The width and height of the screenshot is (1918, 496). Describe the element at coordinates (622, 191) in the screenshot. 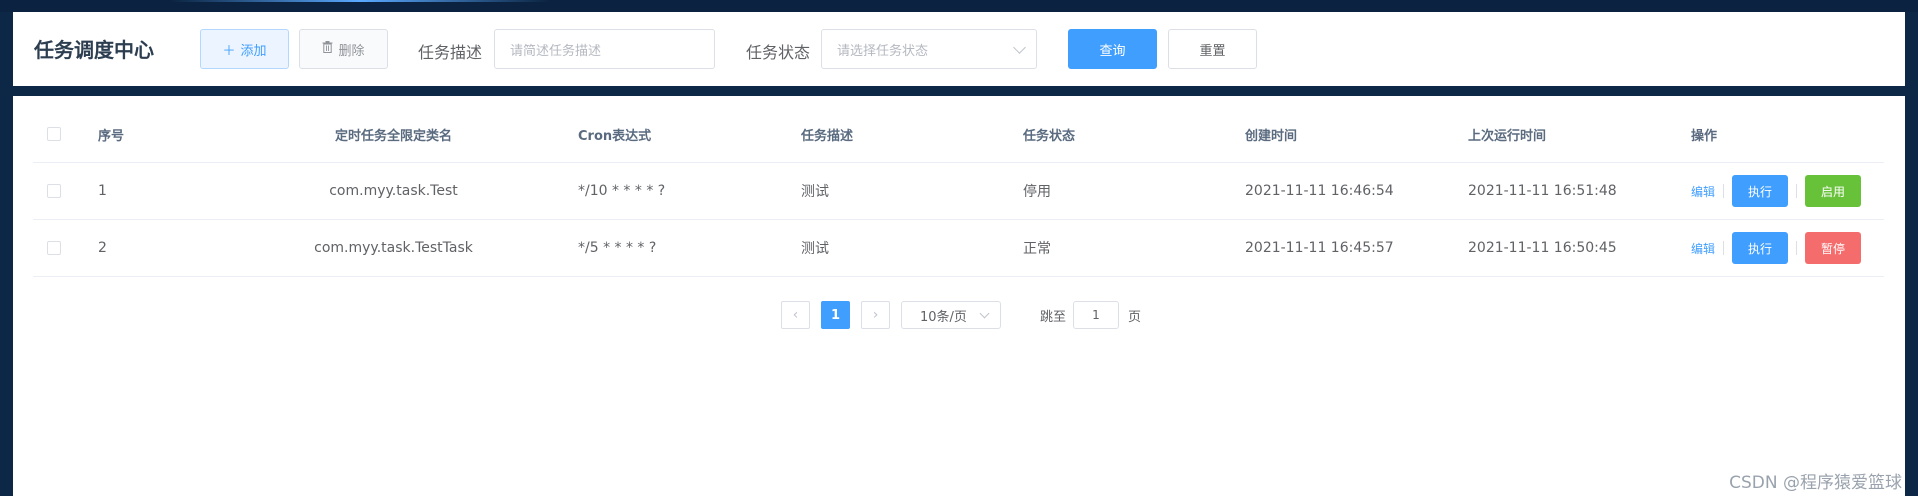

I see `row-cron: */10 * * * * ?` at that location.